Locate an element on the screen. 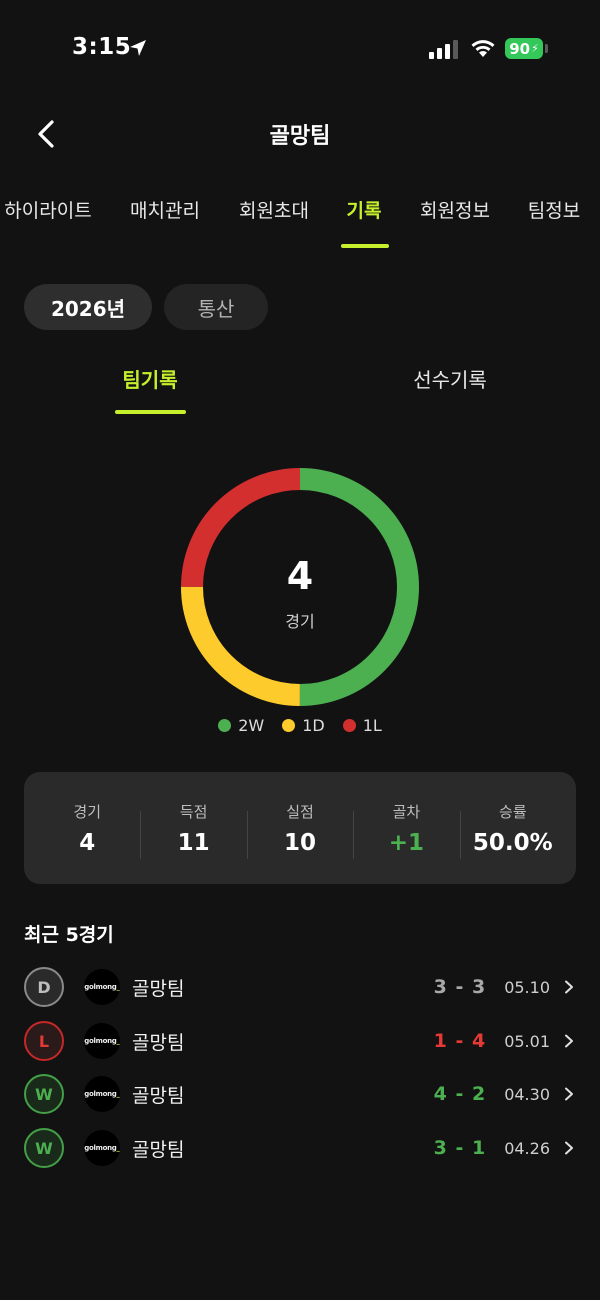 The width and height of the screenshot is (600, 1300). legend-label-draw: 1D is located at coordinates (313, 725).